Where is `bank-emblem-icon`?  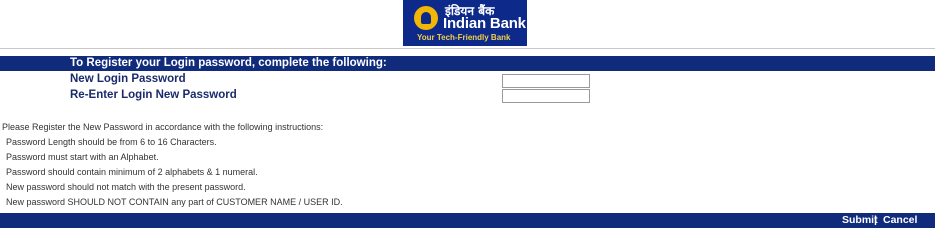
bank-emblem-icon is located at coordinates (426, 18).